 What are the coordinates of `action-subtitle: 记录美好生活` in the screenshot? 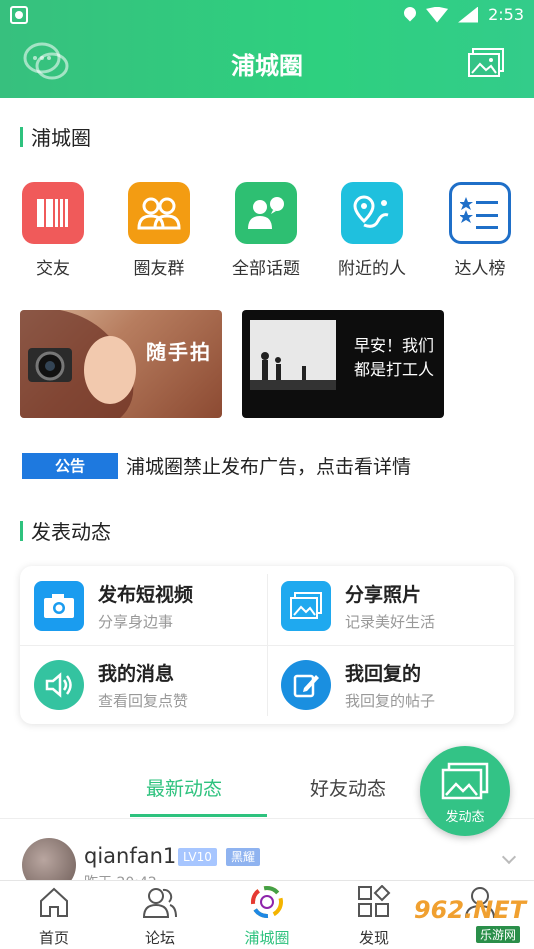 It's located at (390, 621).